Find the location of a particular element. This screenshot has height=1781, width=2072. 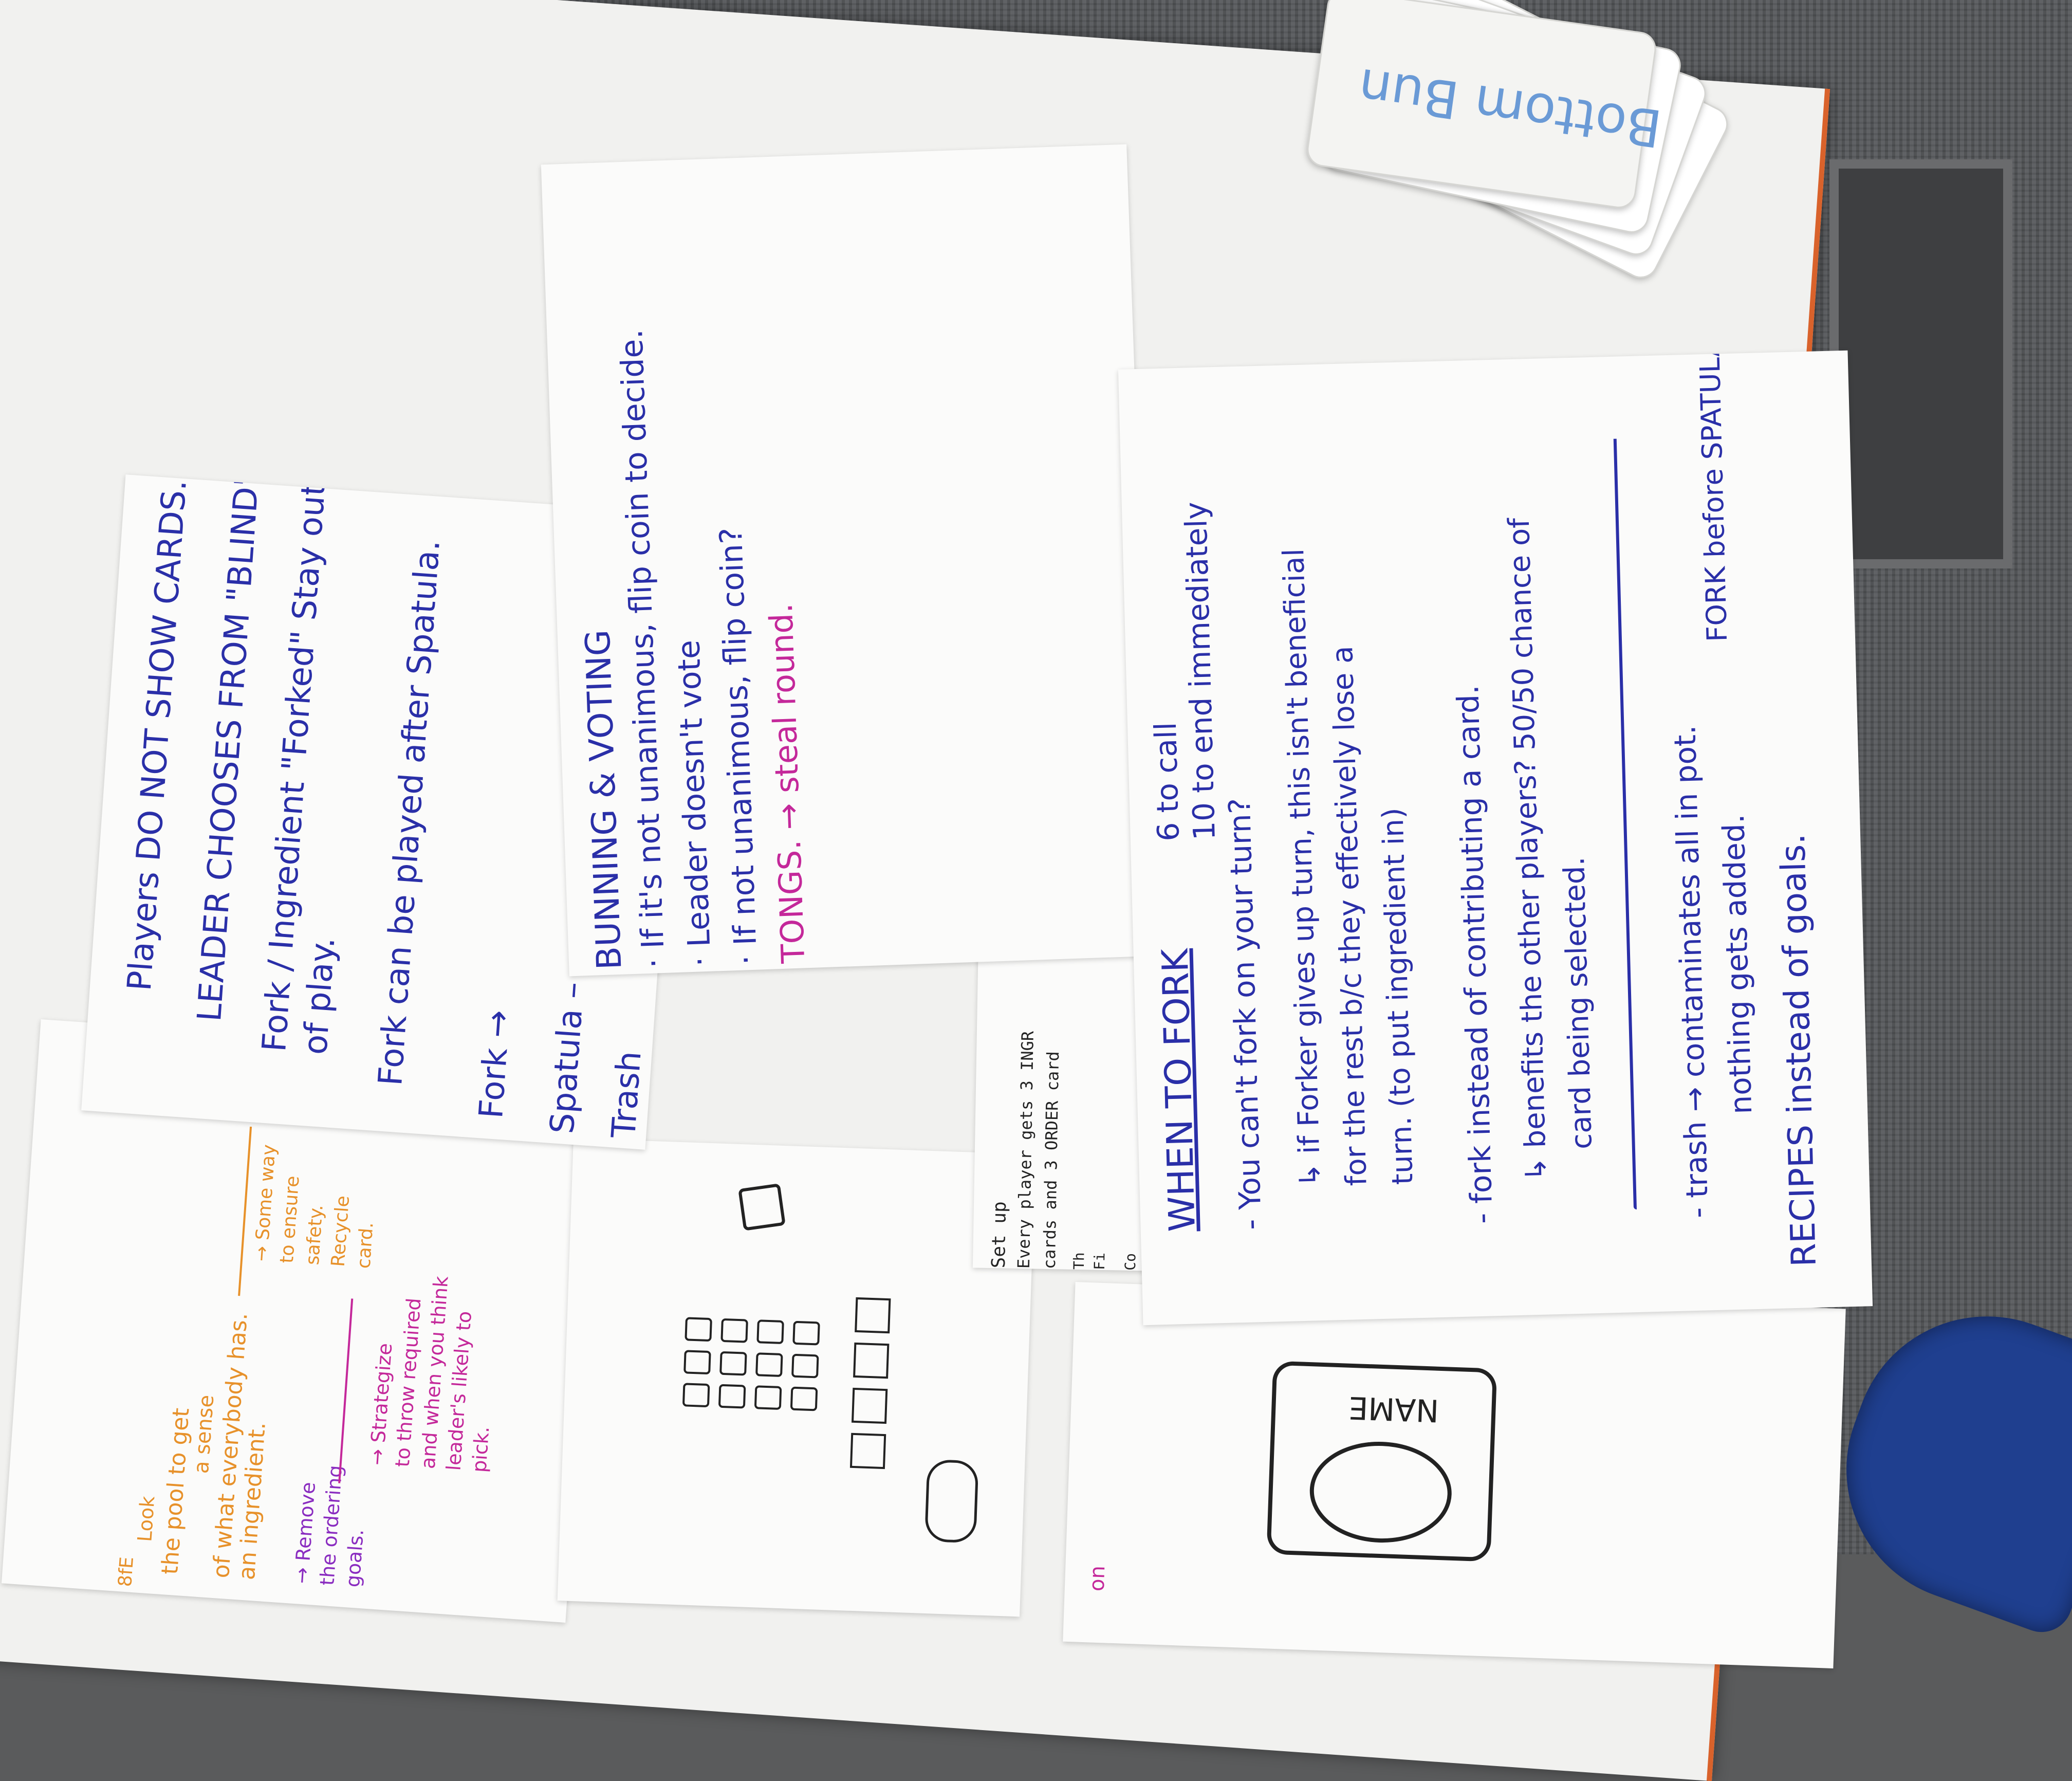

orange-note-10: card. is located at coordinates (365, 1245).